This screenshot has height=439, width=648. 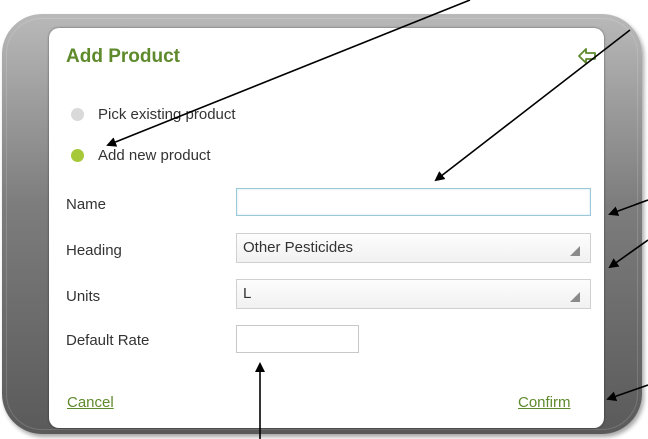 I want to click on confirm-button: Confirm, so click(x=544, y=402).